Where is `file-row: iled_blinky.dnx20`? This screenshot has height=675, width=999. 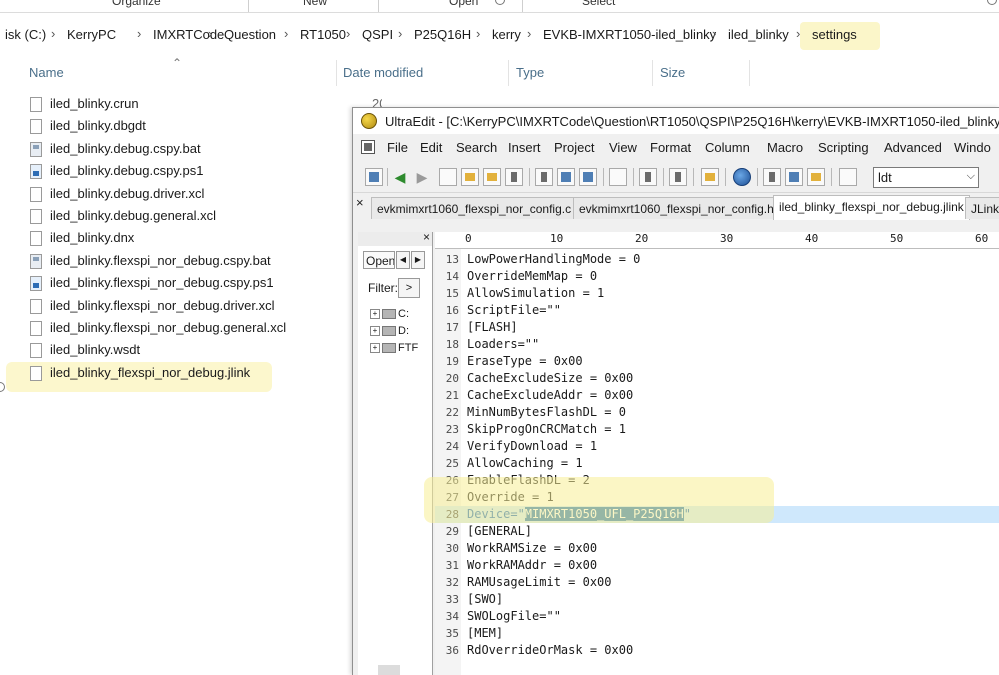 file-row: iled_blinky.dnx20 is located at coordinates (206, 239).